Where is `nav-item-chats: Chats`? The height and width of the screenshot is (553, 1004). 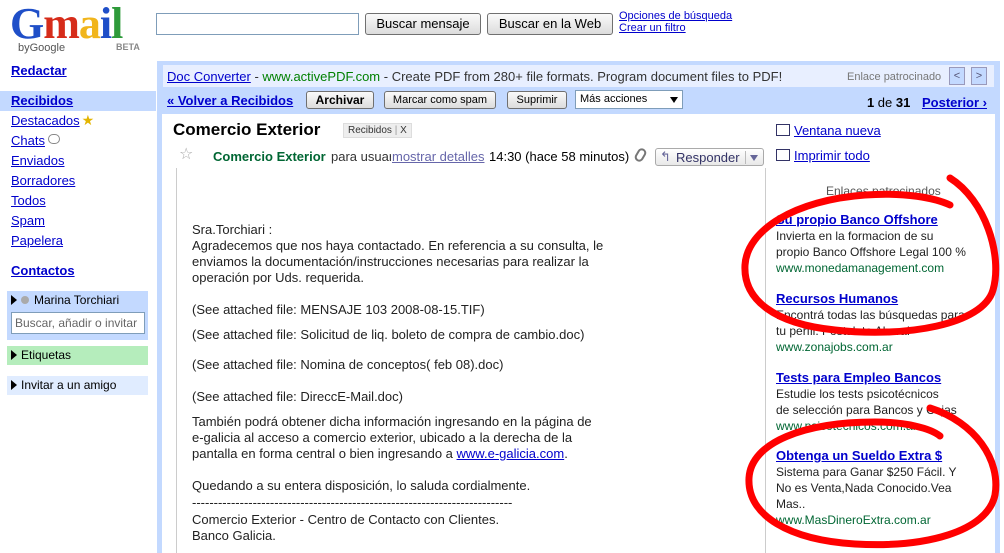
nav-item-chats: Chats is located at coordinates (35, 140).